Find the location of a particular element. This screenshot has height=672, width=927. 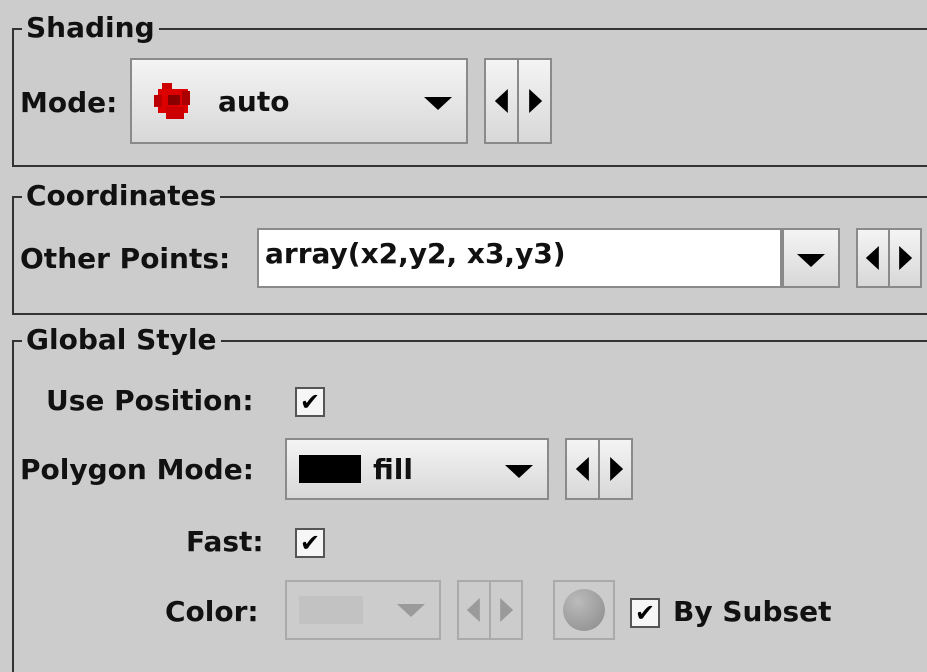

color-chooser-button is located at coordinates (584, 610).